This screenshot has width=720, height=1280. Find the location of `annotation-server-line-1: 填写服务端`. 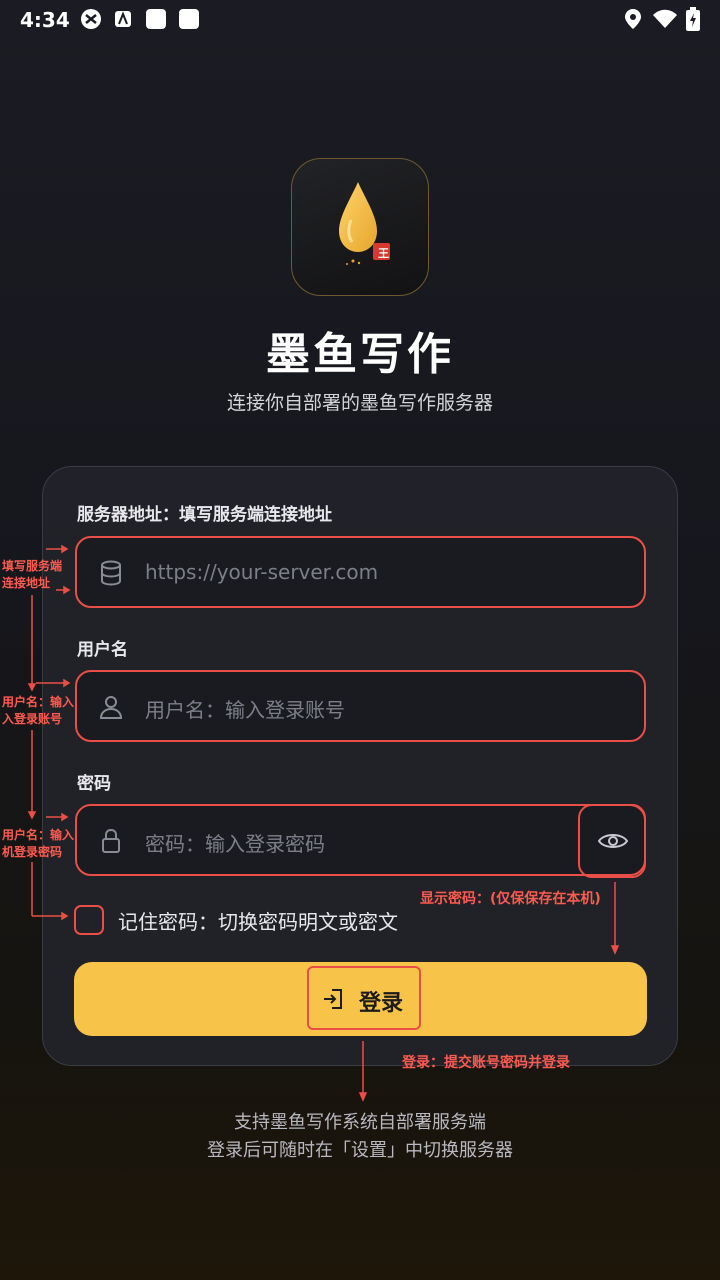

annotation-server-line-1: 填写服务端 is located at coordinates (32, 566).